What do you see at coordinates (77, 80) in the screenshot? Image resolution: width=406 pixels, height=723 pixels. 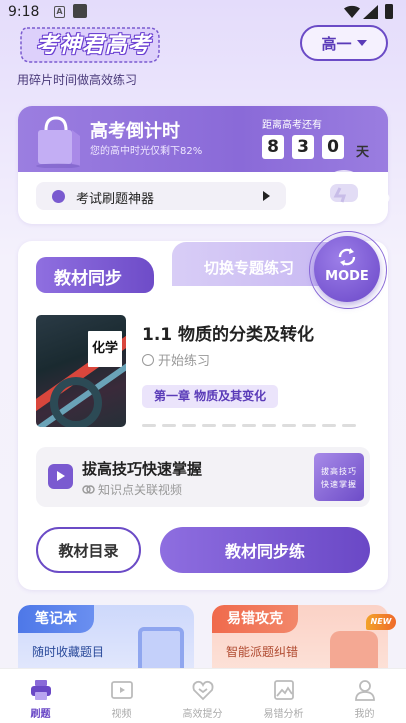 I see `slogan: 用碎片时间做高效练习` at bounding box center [77, 80].